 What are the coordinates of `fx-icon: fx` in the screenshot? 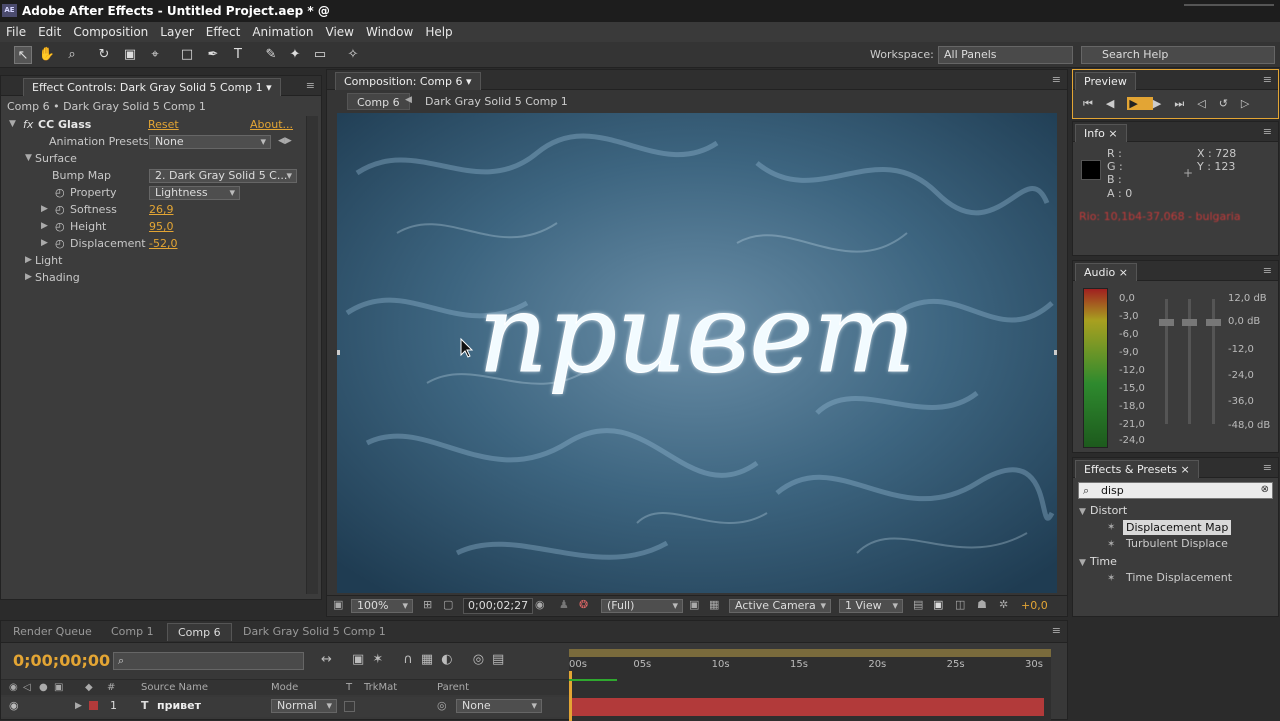 It's located at (28, 124).